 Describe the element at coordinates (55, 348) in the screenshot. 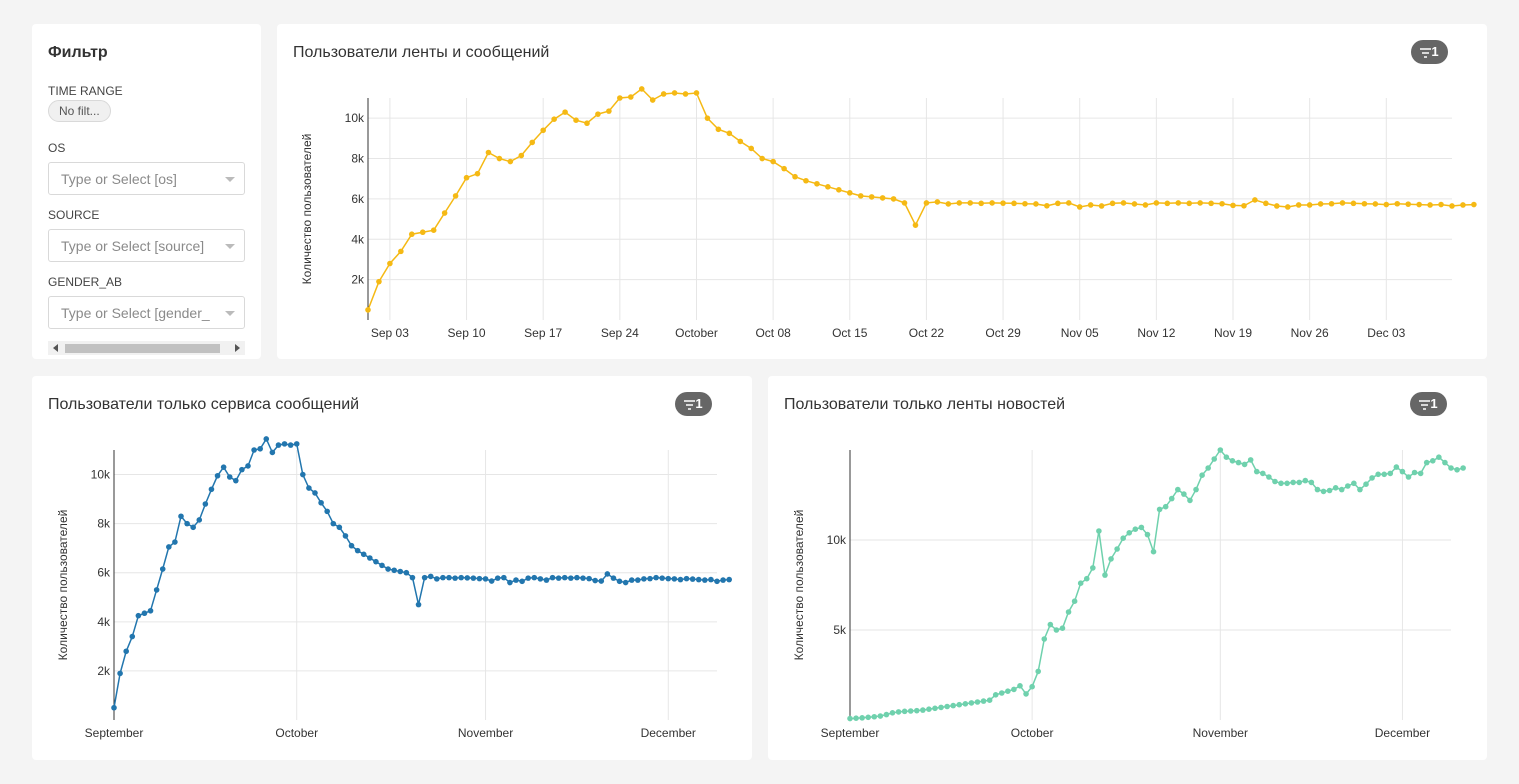

I see `scroll-left-icon` at that location.